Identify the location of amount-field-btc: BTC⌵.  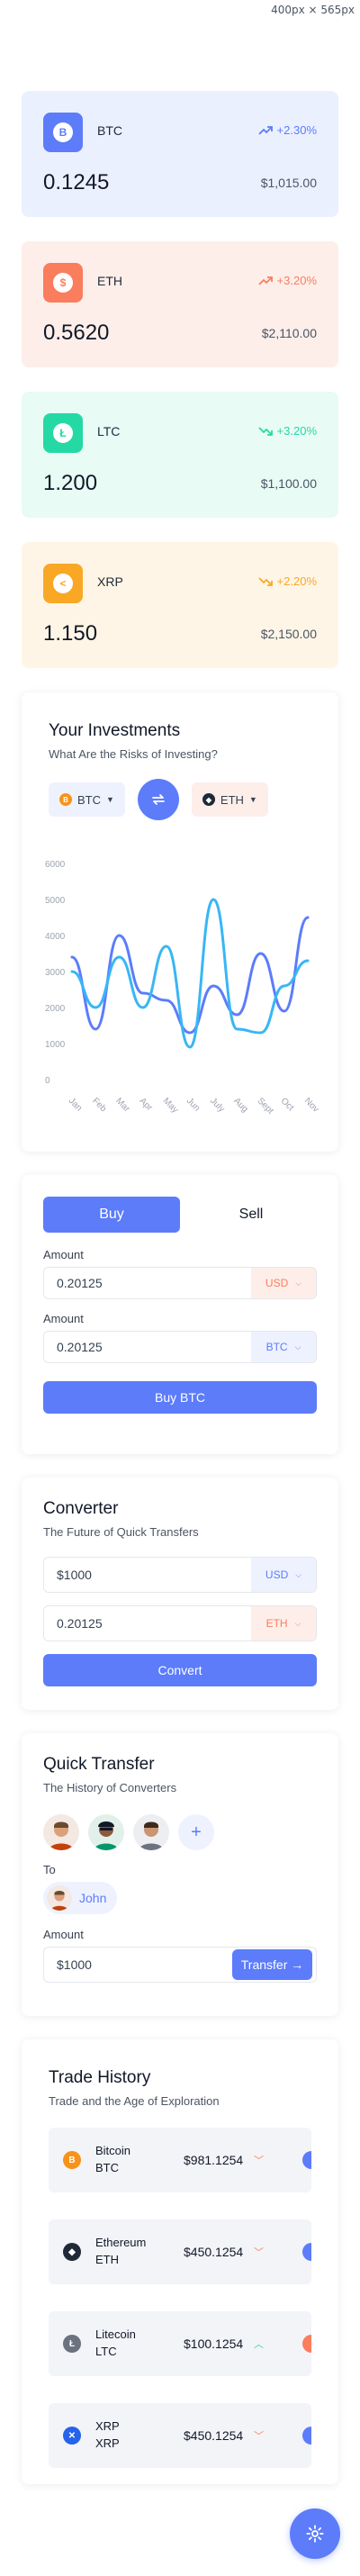
(180, 1347).